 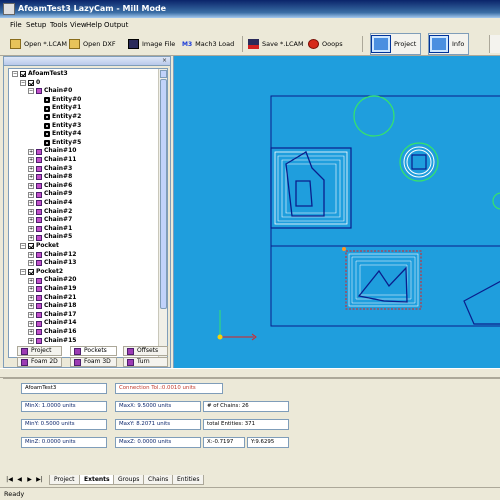 What do you see at coordinates (58, 134) in the screenshot?
I see `tree-entity: Entity#4` at bounding box center [58, 134].